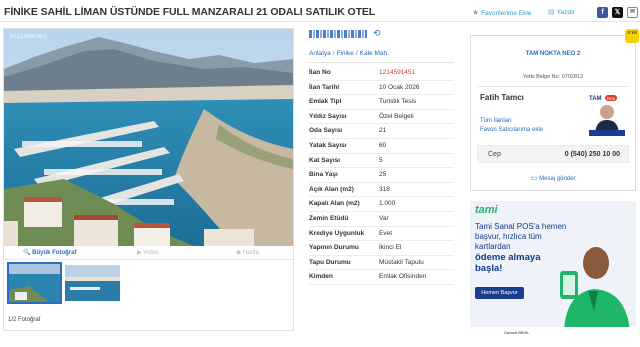  I want to click on photo-counter: 1/2 Fotoğraf, so click(24, 320).